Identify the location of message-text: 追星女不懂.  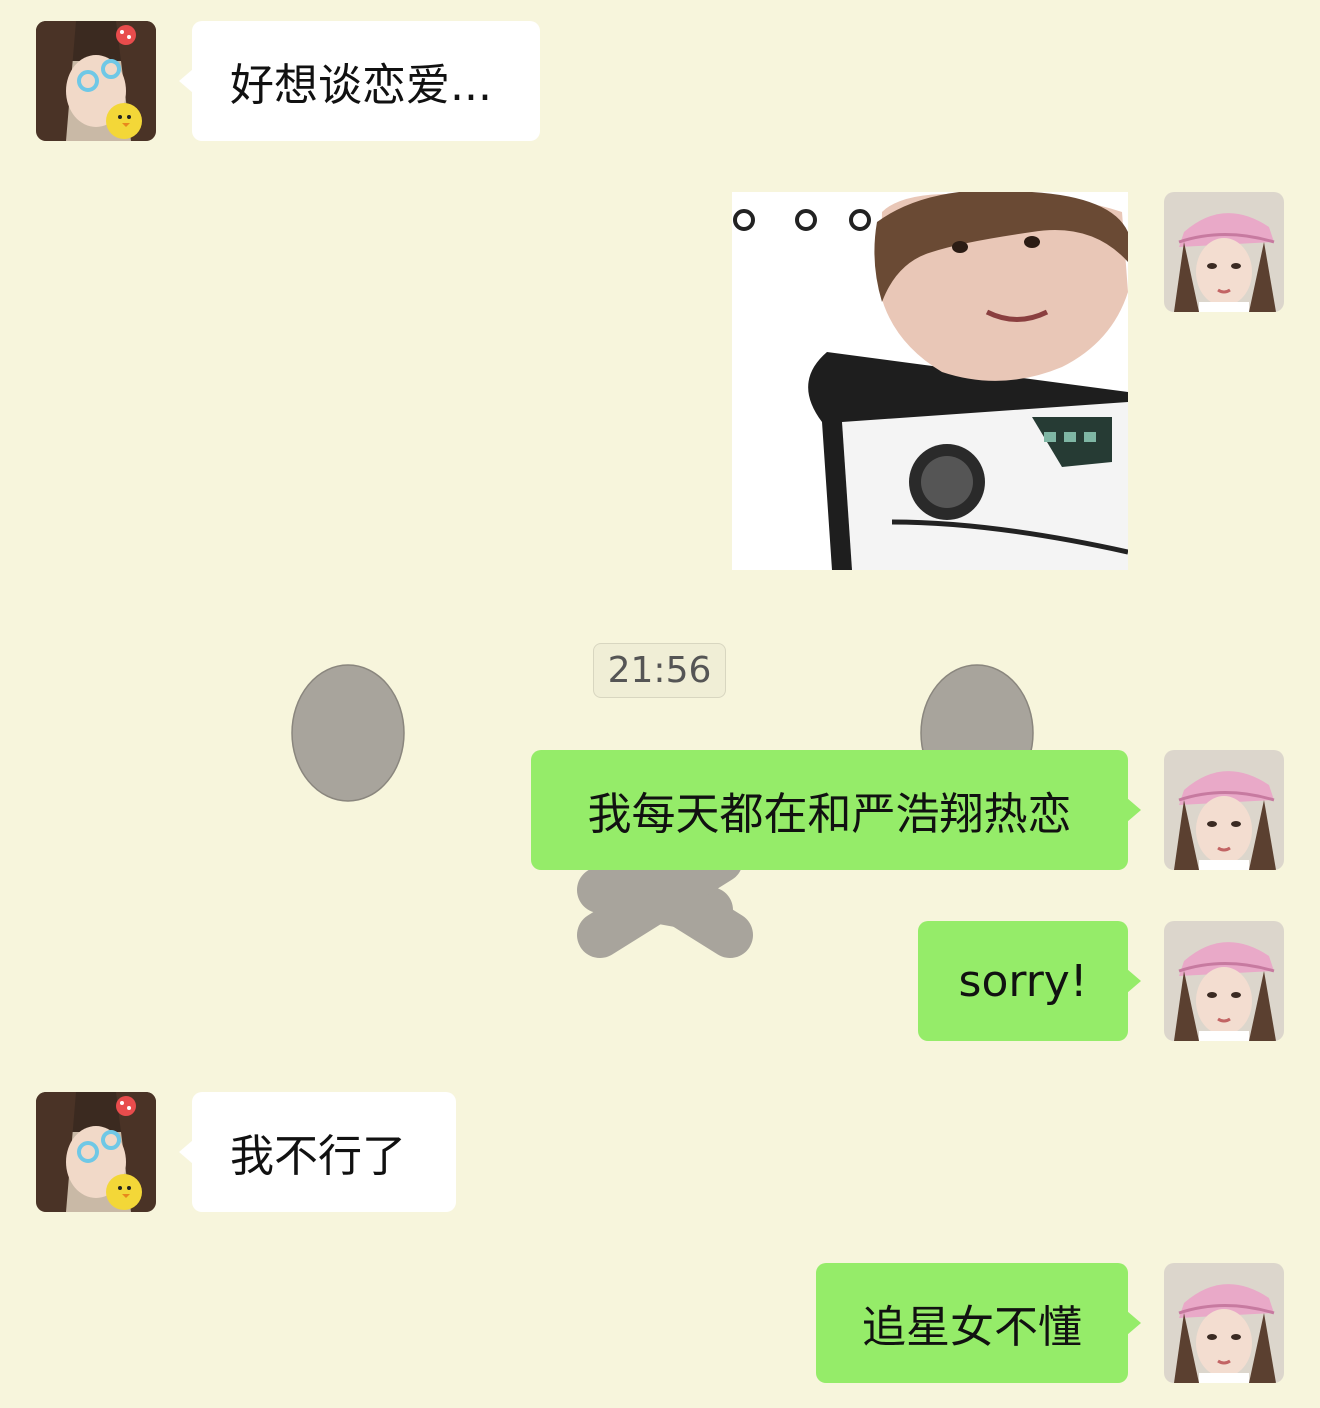
(972, 1327).